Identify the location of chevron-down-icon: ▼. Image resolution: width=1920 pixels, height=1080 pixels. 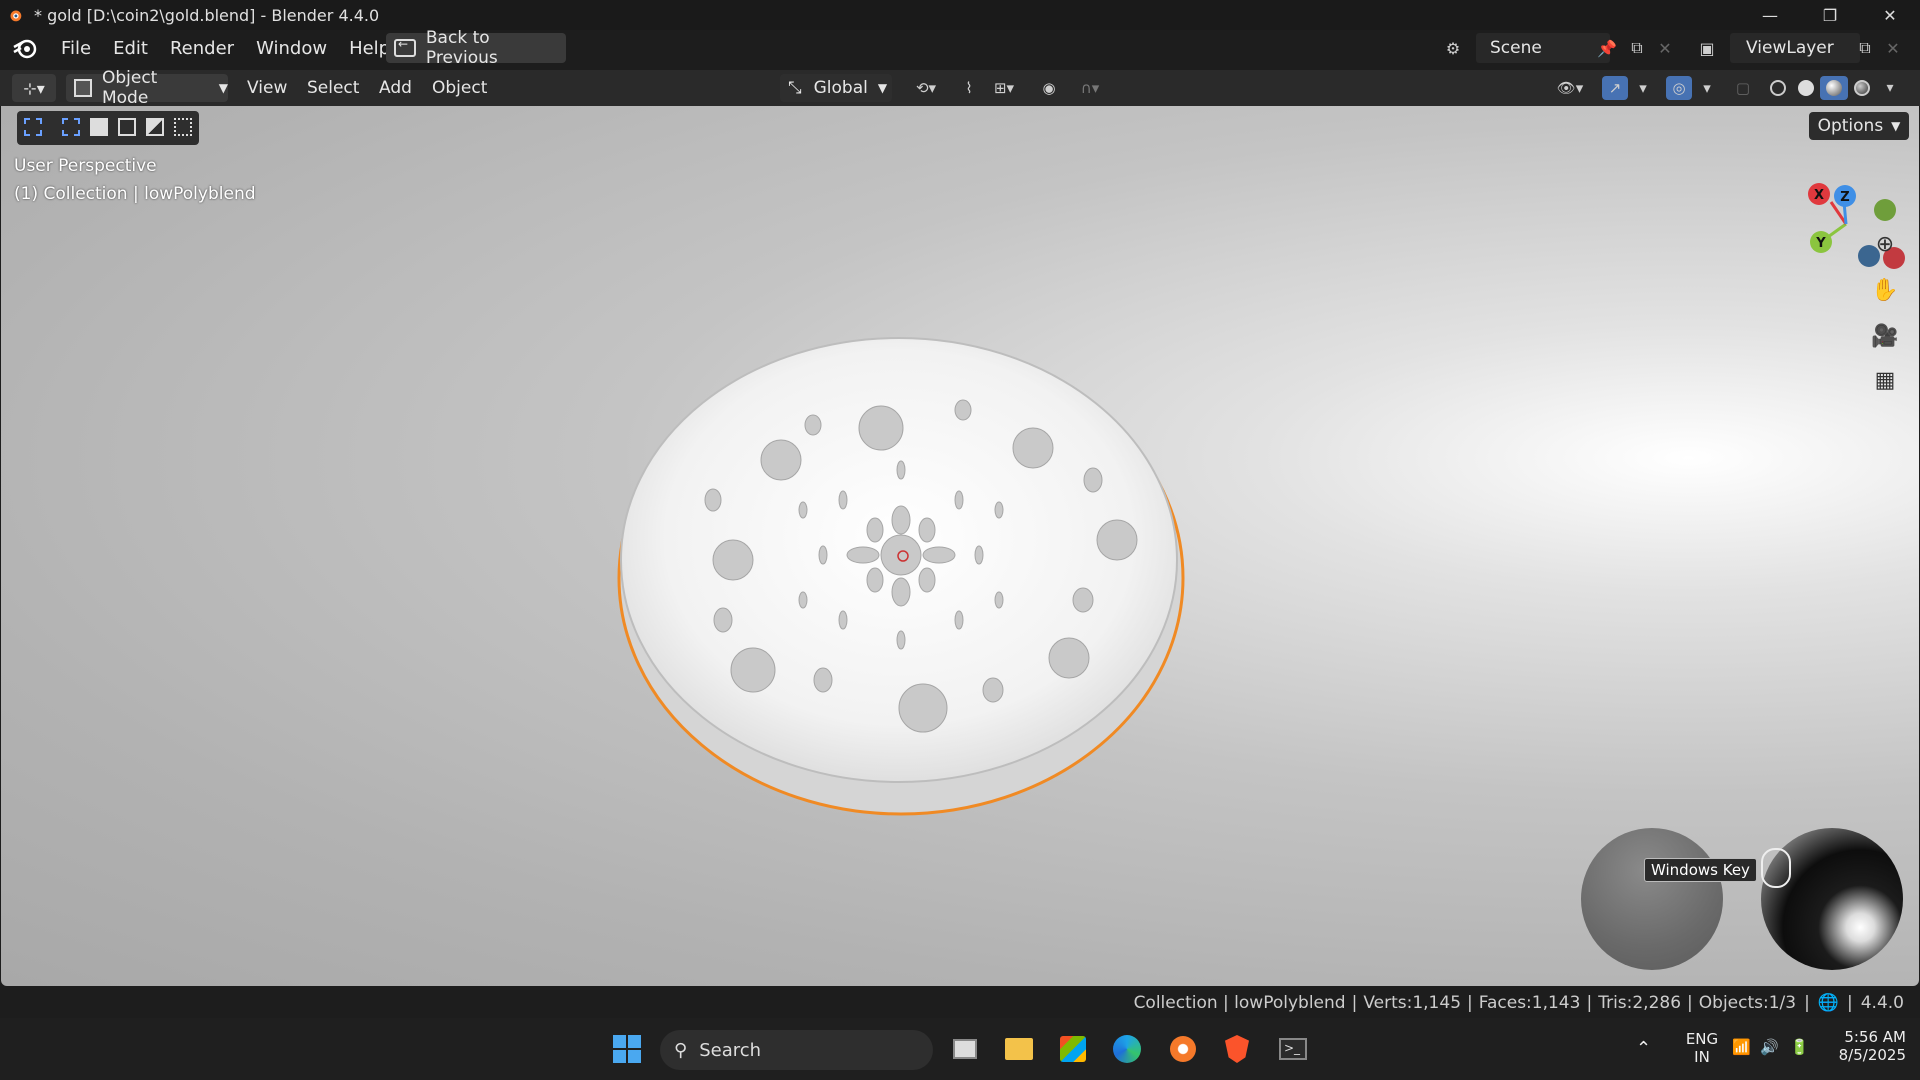
(1896, 126).